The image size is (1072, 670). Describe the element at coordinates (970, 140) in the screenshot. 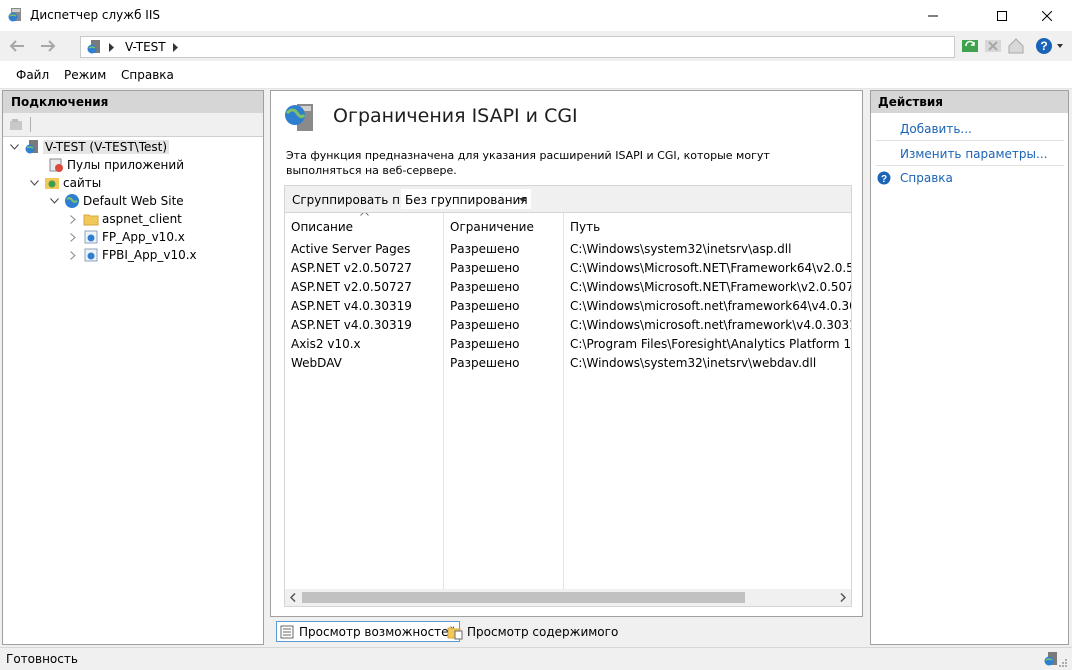

I see `action-separator` at that location.